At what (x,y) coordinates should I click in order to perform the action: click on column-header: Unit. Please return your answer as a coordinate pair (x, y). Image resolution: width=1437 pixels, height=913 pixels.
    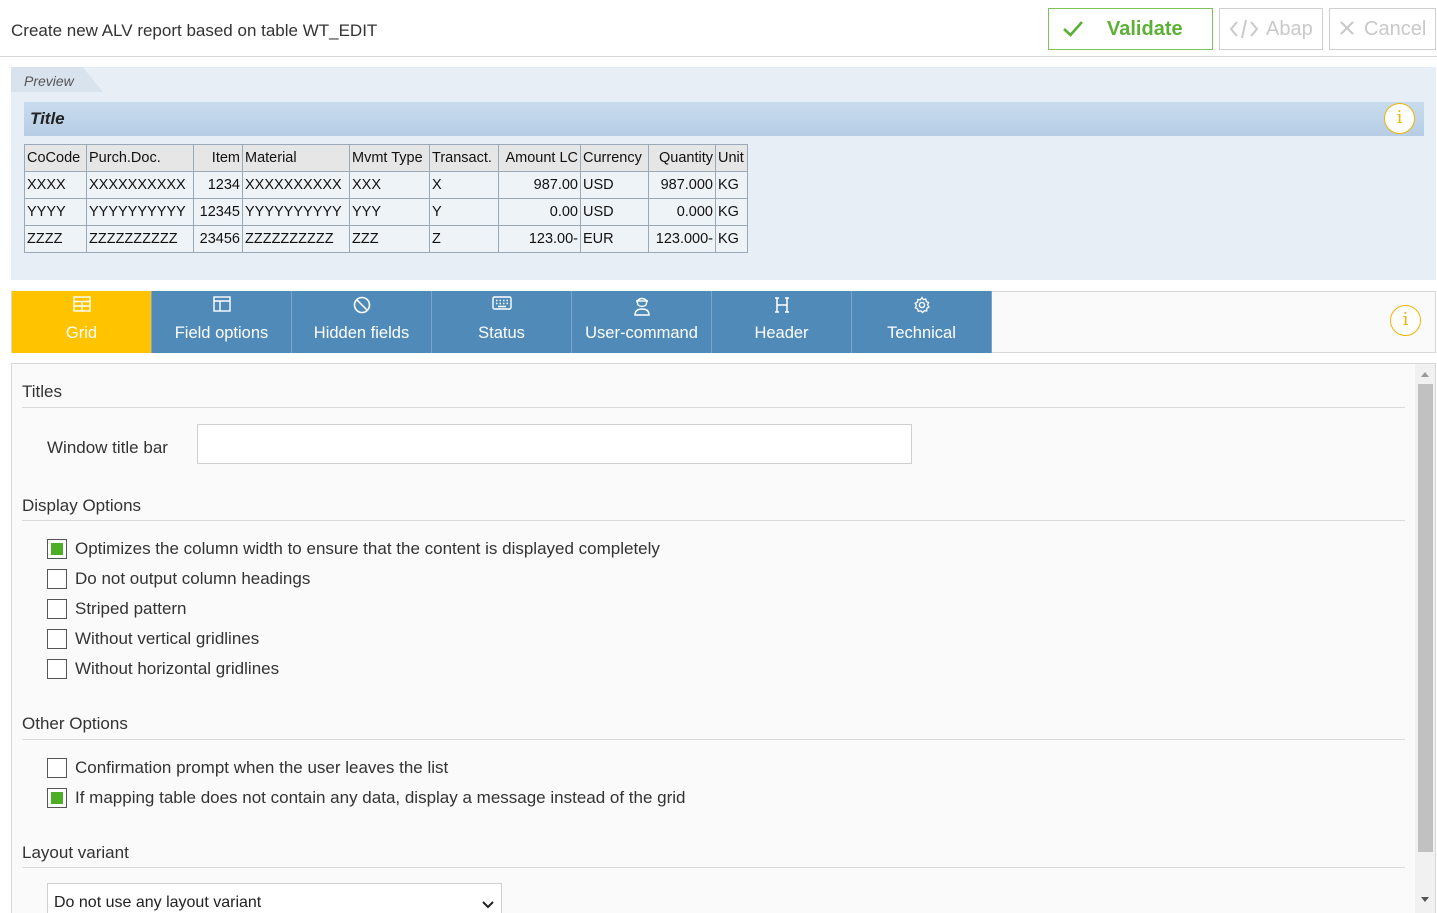
    Looking at the image, I should click on (731, 158).